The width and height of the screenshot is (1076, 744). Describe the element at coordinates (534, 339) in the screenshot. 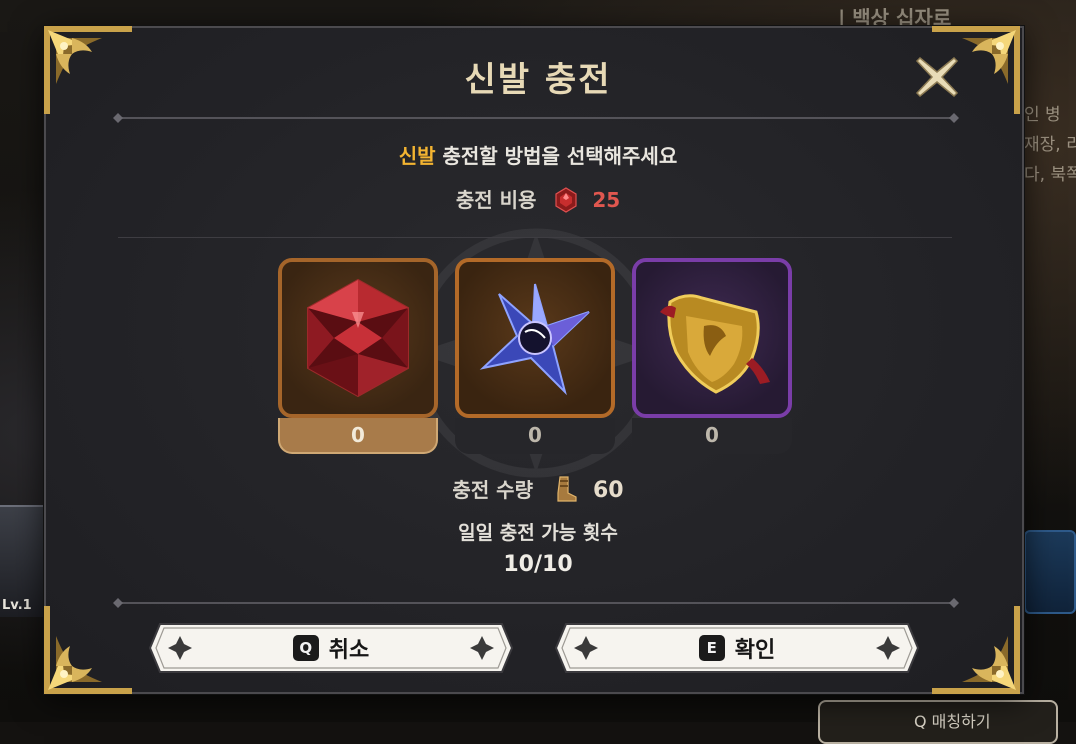

I see `blue-star-shard-icon` at that location.